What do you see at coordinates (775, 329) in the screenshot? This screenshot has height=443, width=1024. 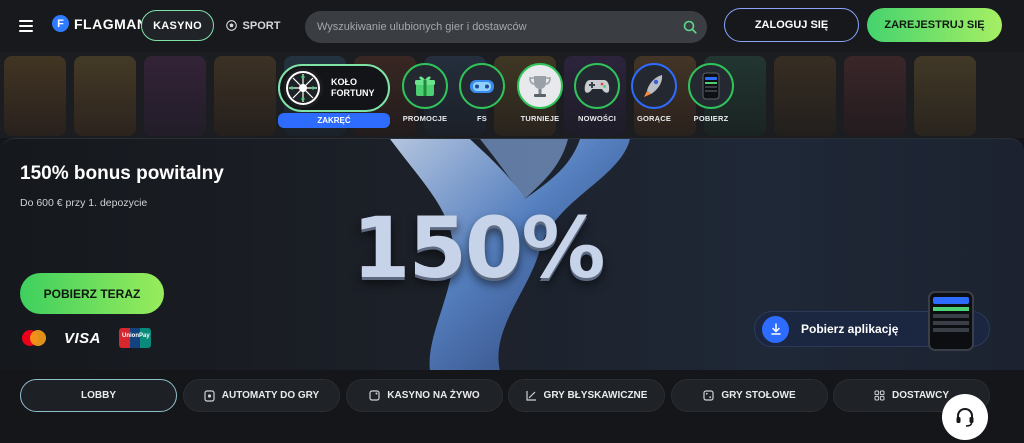 I see `download-icon` at bounding box center [775, 329].